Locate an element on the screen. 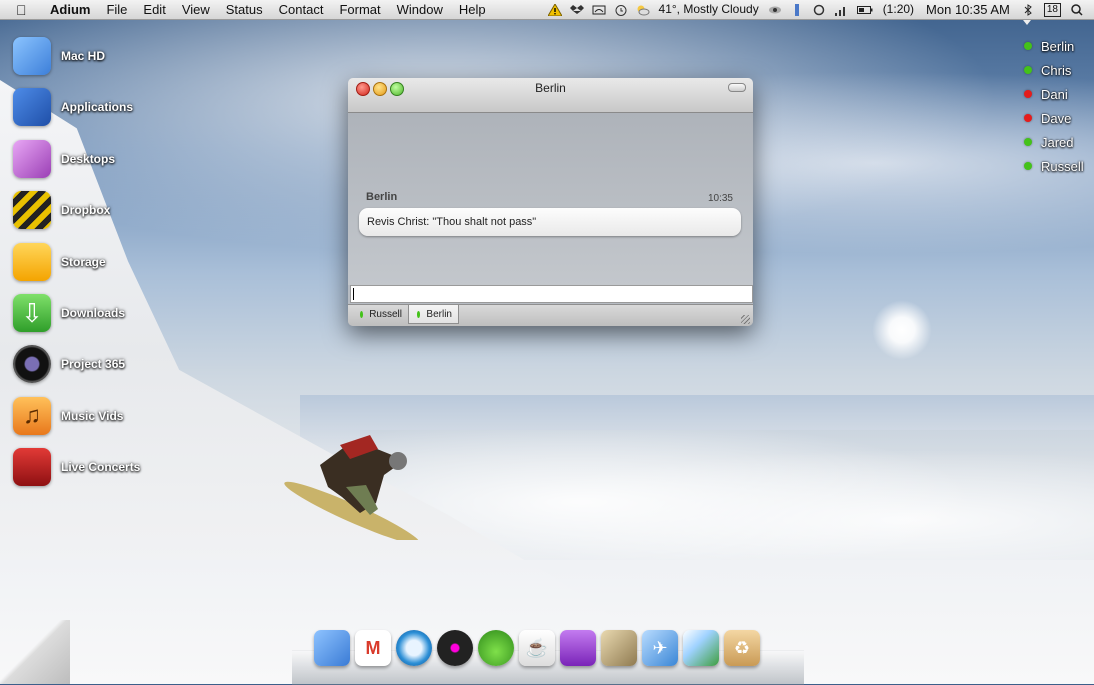  buddy-berlin: Berlin is located at coordinates (1054, 46).